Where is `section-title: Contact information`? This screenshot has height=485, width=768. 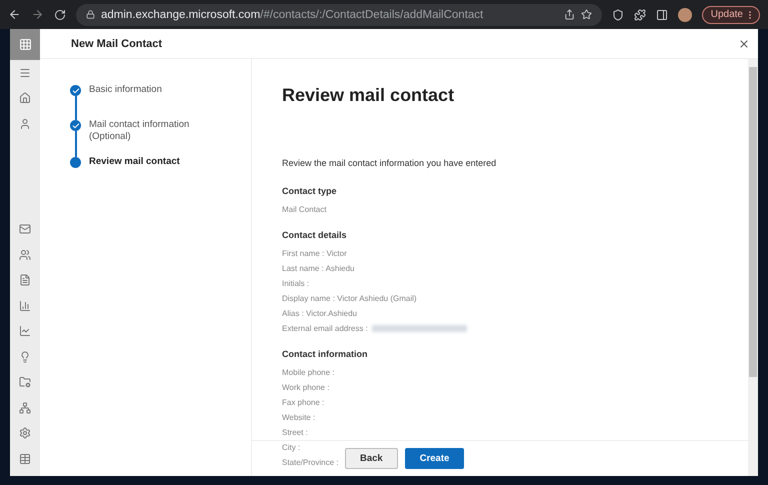
section-title: Contact information is located at coordinates (325, 354).